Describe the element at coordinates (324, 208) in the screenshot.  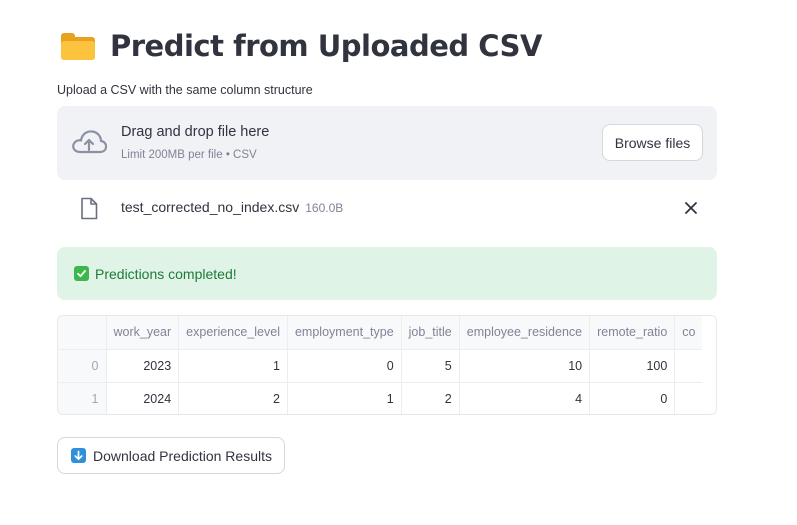
I see `file-size: 160.0B` at that location.